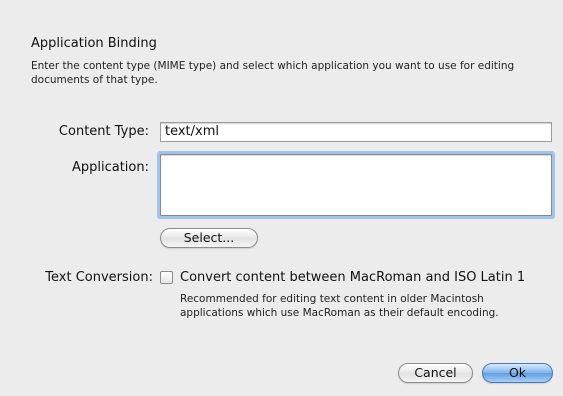 The image size is (563, 396). What do you see at coordinates (356, 185) in the screenshot?
I see `application-field` at bounding box center [356, 185].